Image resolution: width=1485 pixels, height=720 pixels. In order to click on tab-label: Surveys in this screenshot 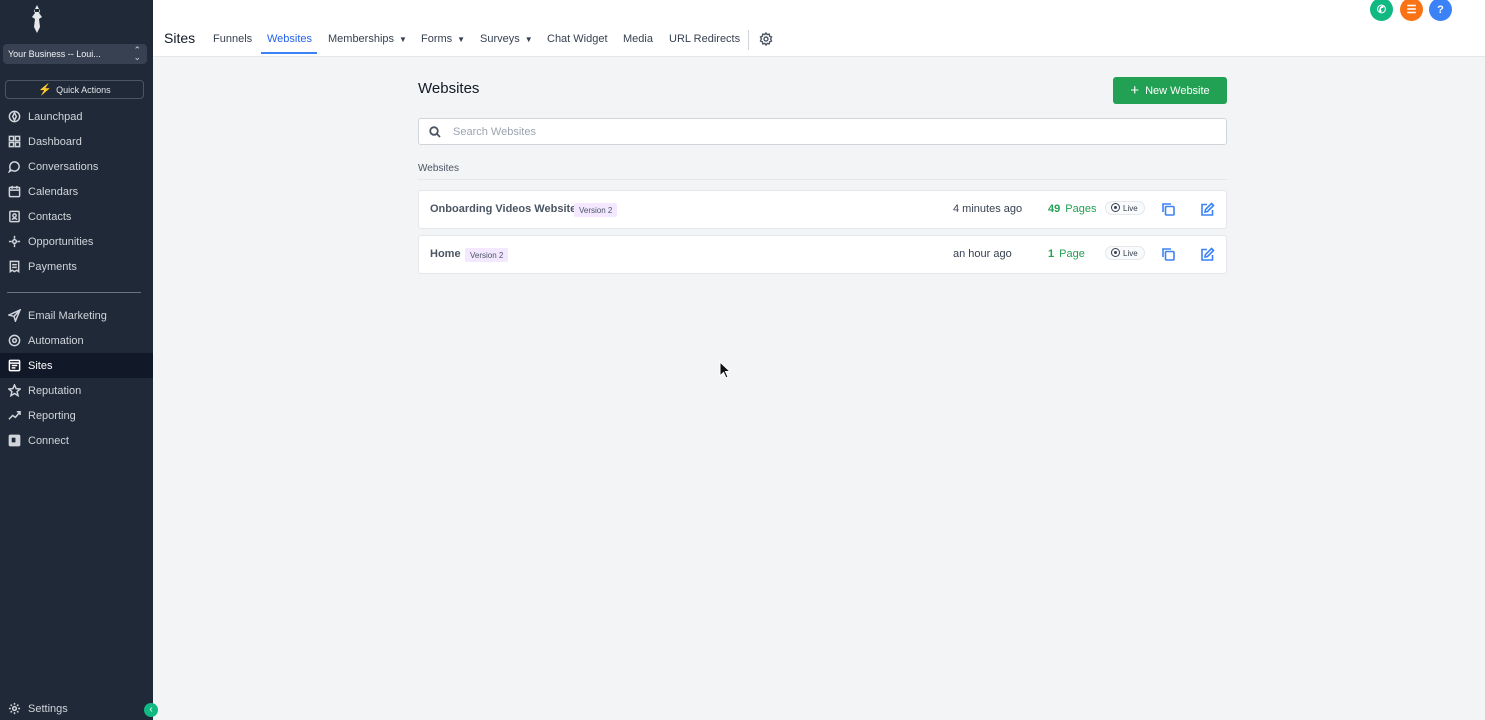, I will do `click(500, 39)`.